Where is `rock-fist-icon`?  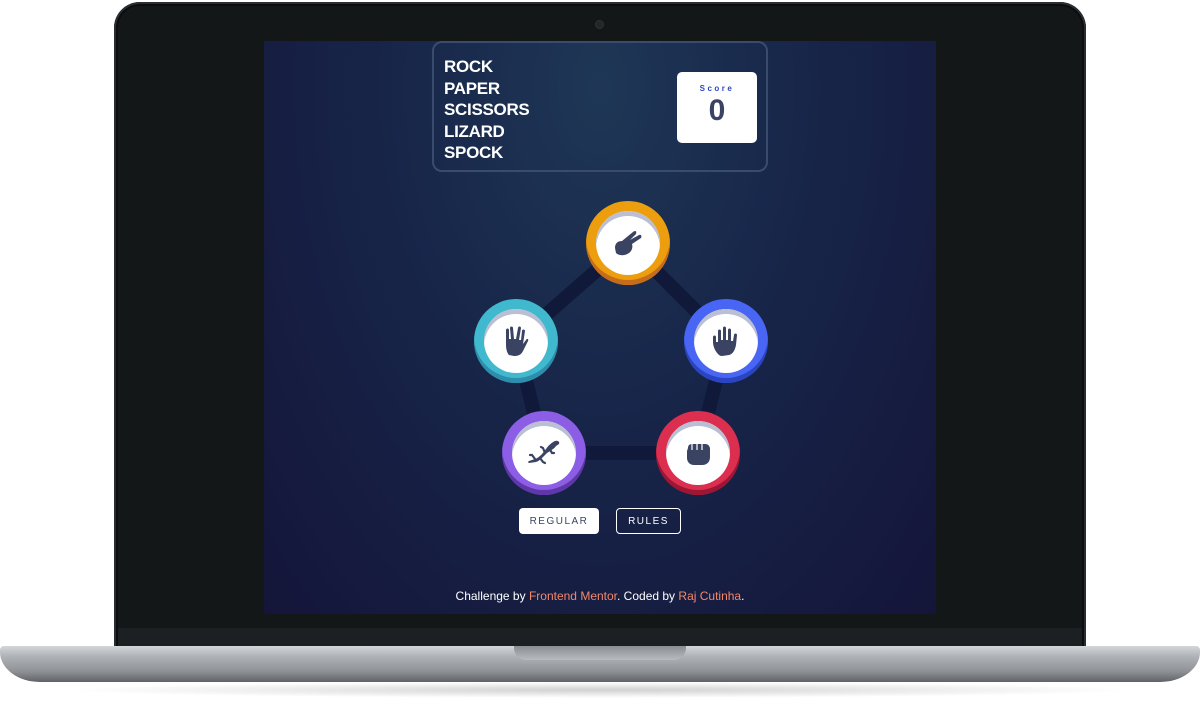
rock-fist-icon is located at coordinates (698, 454).